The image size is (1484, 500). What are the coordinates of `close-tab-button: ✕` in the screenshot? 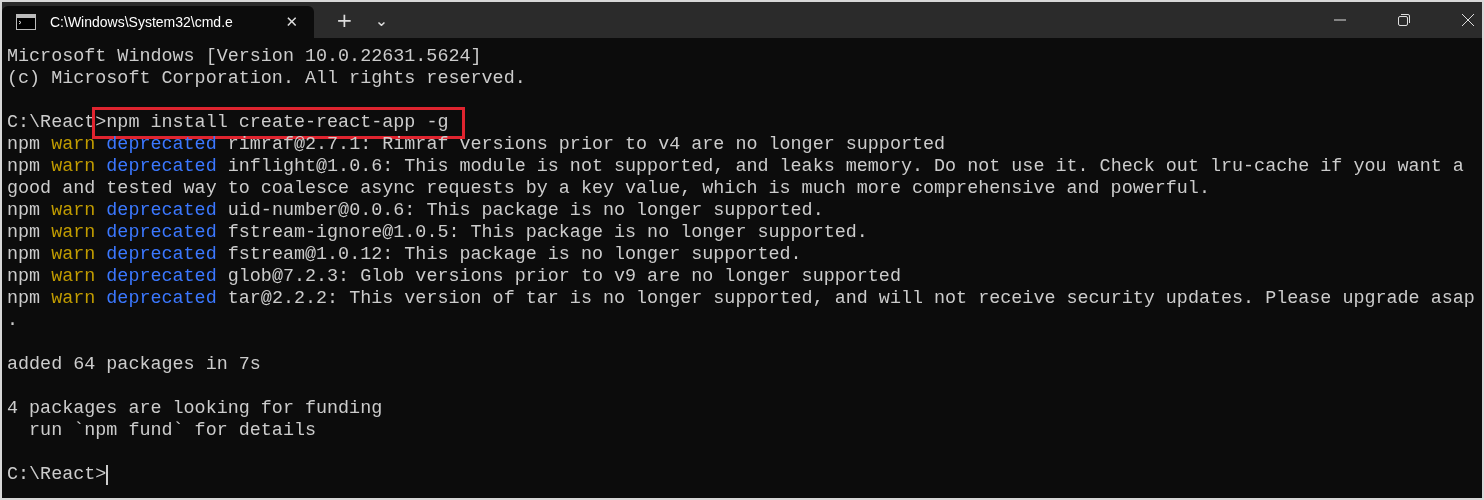 It's located at (291, 22).